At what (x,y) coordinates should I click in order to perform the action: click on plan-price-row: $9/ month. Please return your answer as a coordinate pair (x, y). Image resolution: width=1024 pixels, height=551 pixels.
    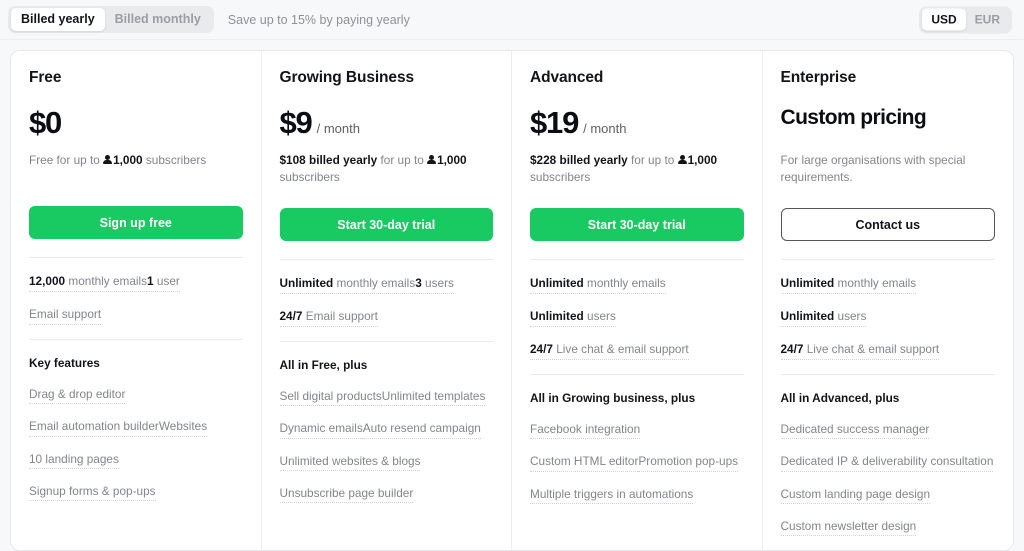
    Looking at the image, I should click on (387, 125).